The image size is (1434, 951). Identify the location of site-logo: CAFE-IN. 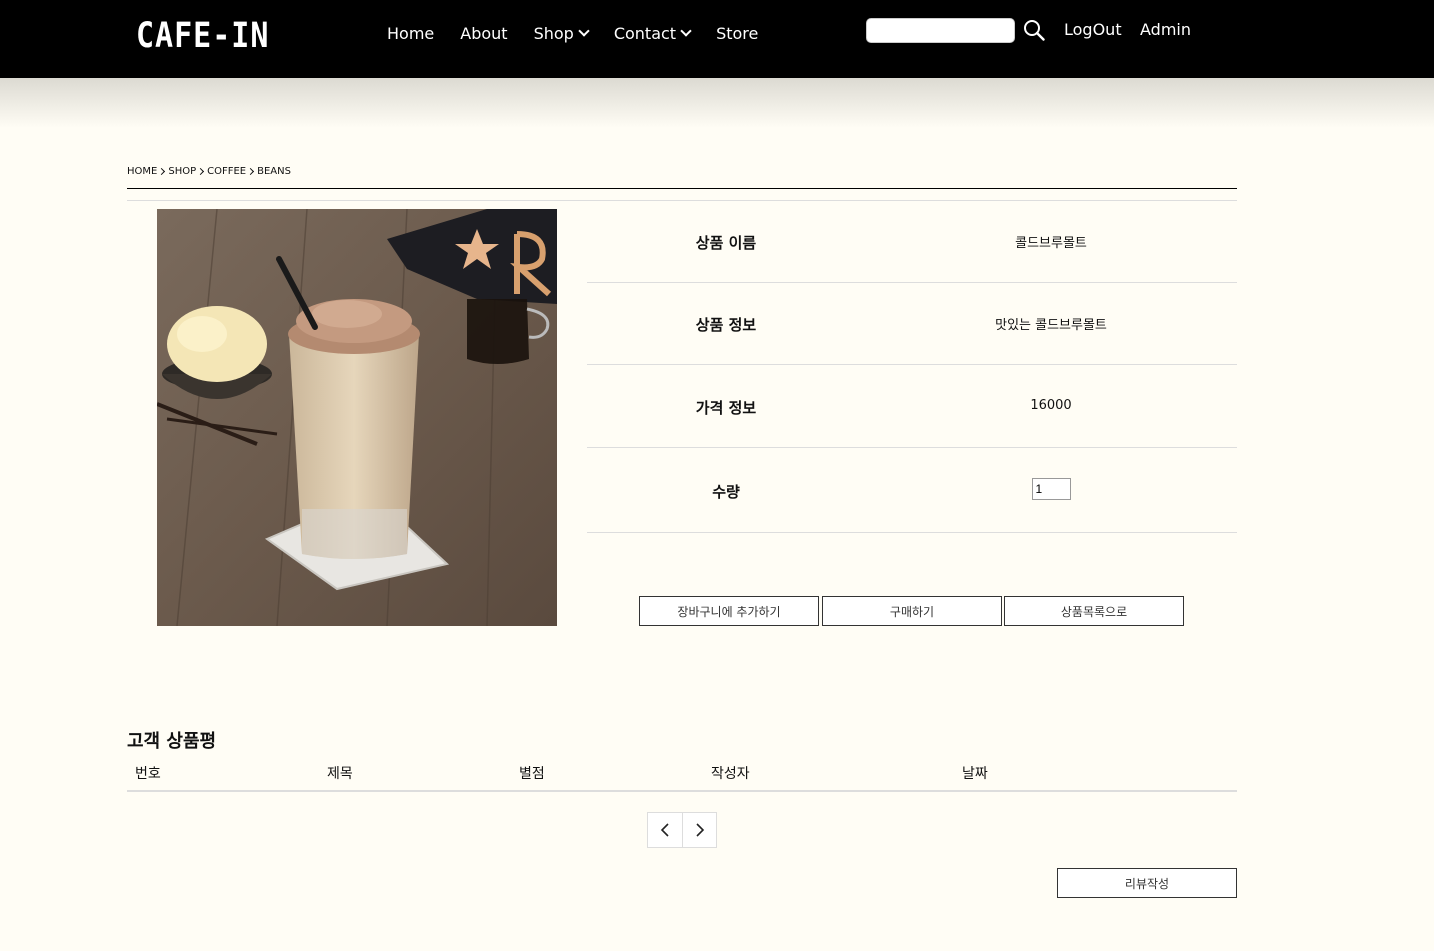
(202, 36).